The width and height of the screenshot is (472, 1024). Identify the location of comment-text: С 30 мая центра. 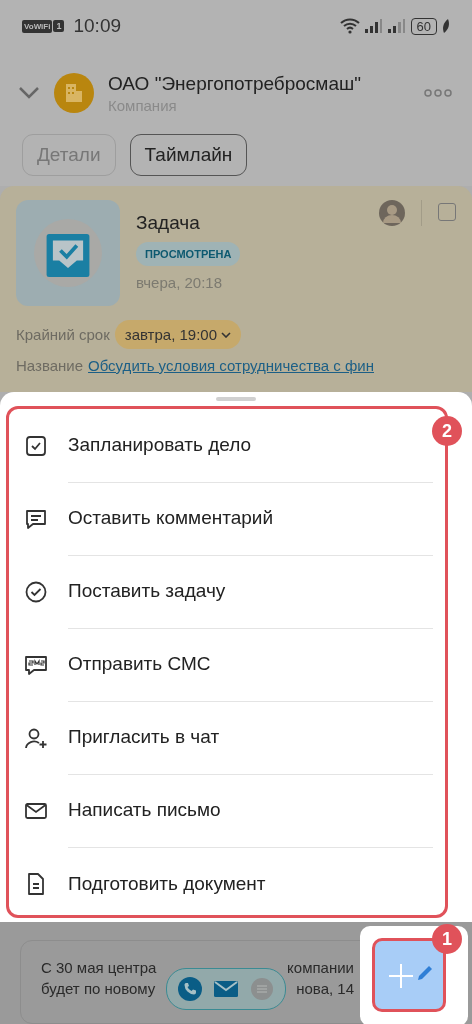
(99, 967).